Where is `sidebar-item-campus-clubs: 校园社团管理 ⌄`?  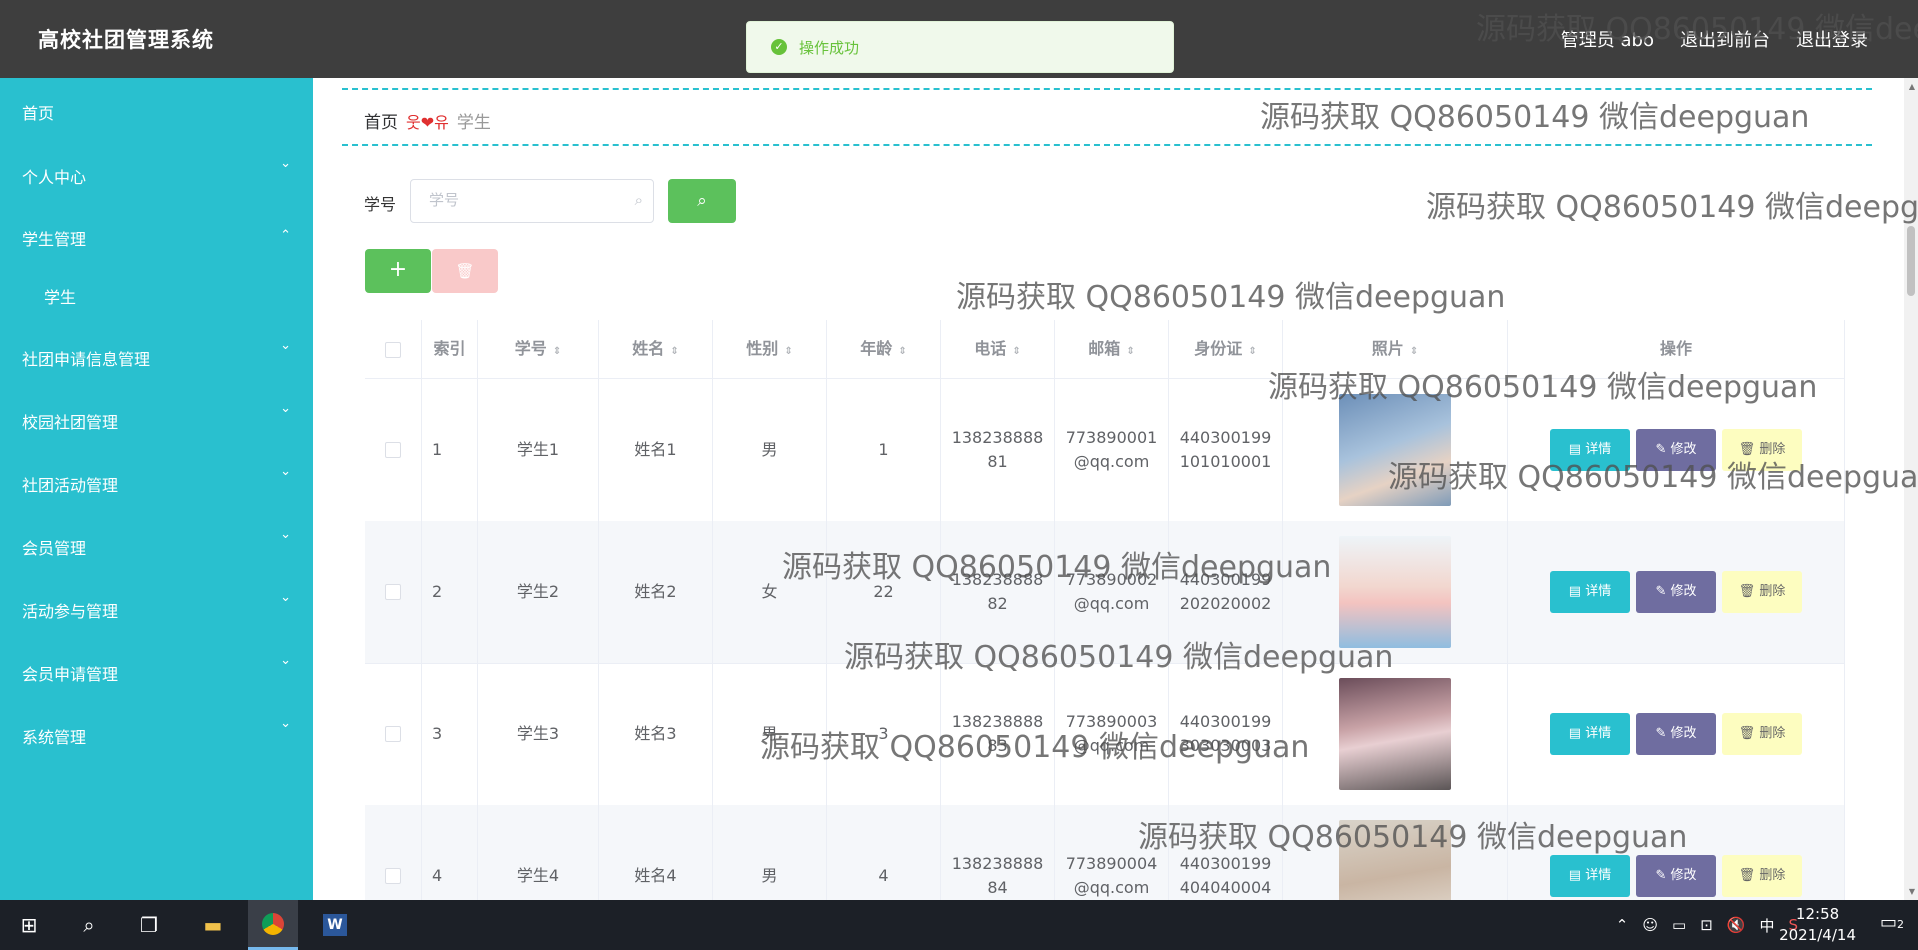 sidebar-item-campus-clubs: 校园社团管理 ⌄ is located at coordinates (156, 418).